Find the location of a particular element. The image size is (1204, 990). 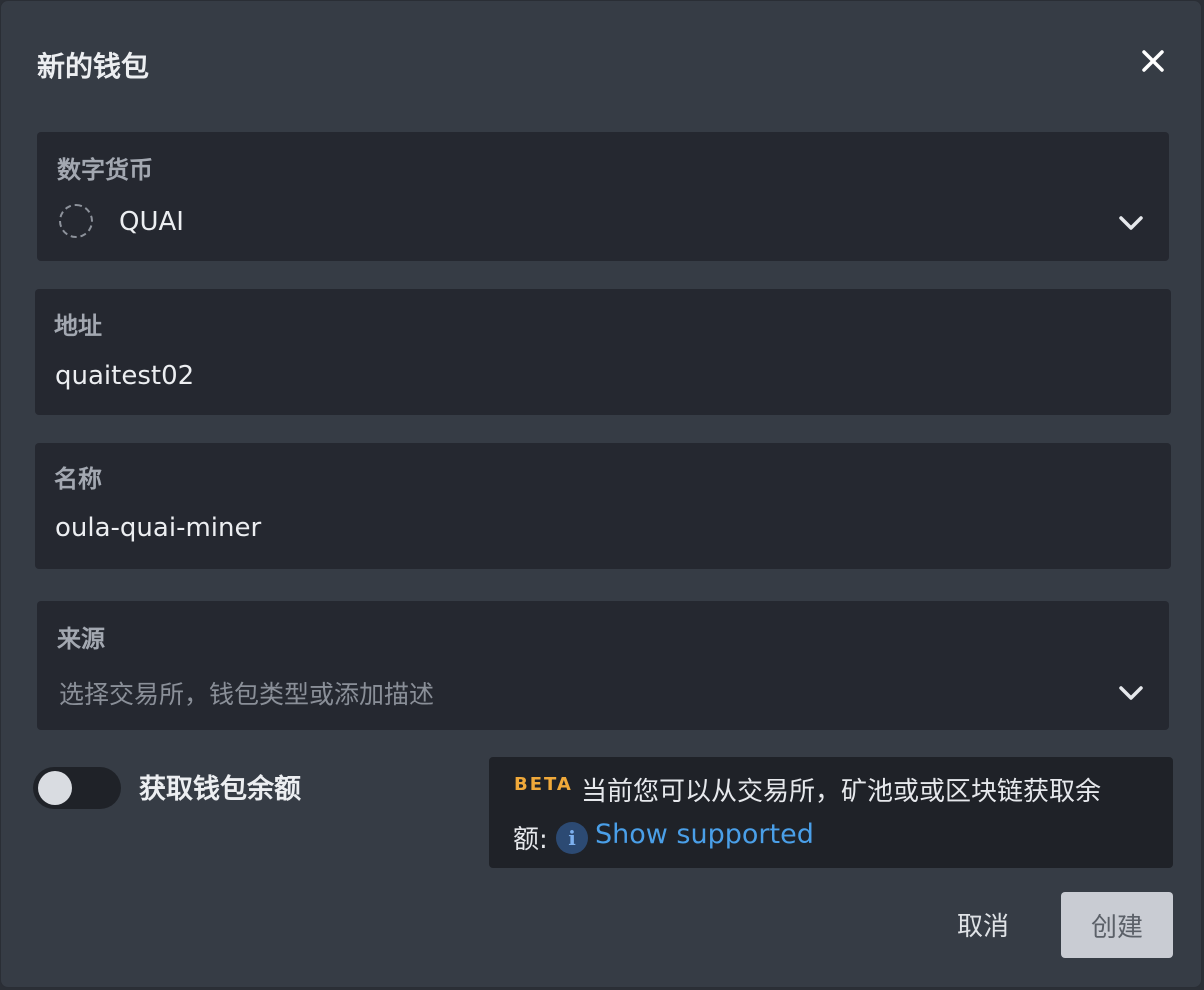

beta-badge: BETA is located at coordinates (543, 784).